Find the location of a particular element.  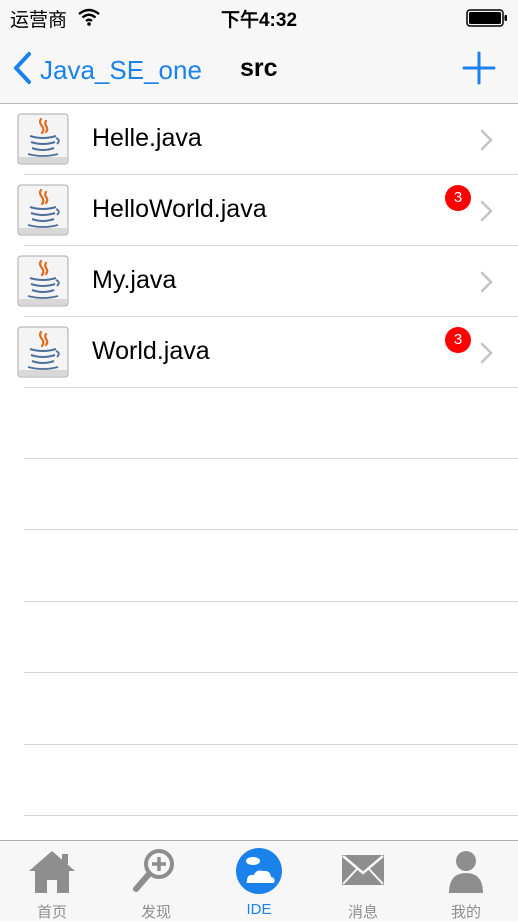

file-row: My.java is located at coordinates (259, 281).